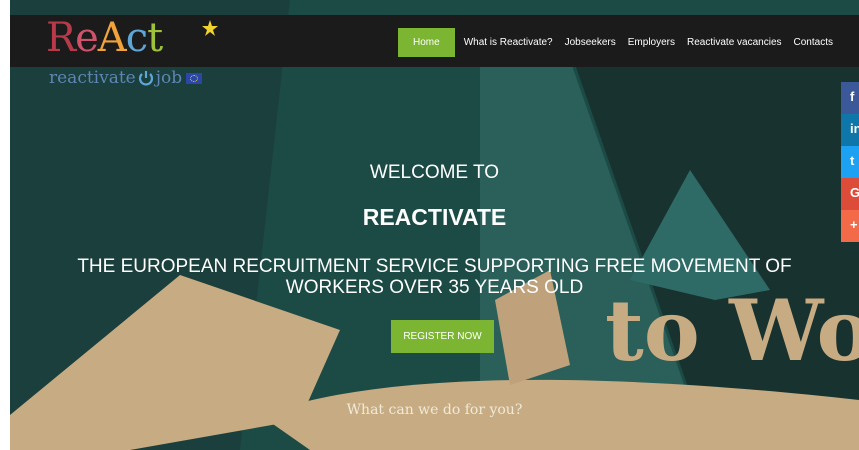 Image resolution: width=859 pixels, height=450 pixels. Describe the element at coordinates (442, 336) in the screenshot. I see `register-now-button: REGISTER NOW` at that location.